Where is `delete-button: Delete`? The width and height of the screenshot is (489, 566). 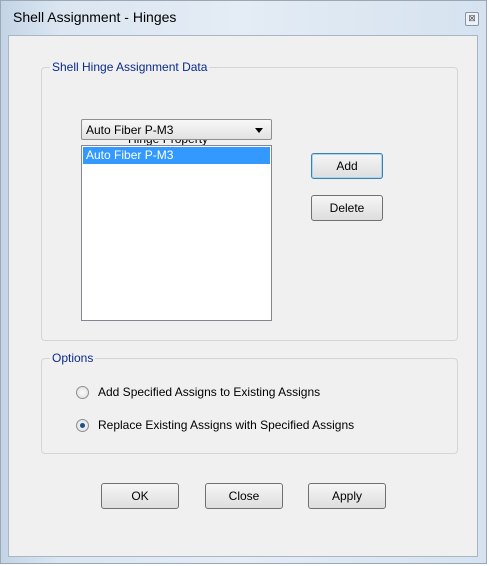 delete-button: Delete is located at coordinates (347, 208).